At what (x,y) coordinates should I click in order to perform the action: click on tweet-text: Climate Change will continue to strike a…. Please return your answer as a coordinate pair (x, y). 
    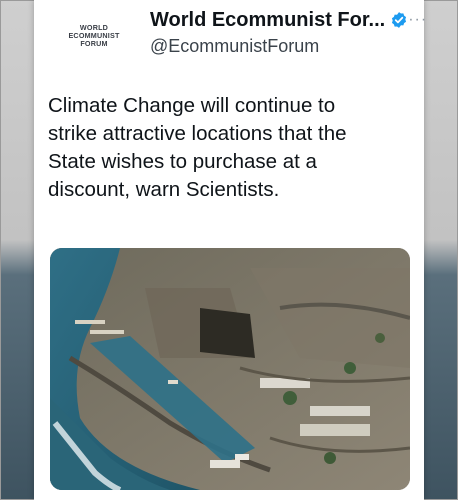
    Looking at the image, I should click on (197, 147).